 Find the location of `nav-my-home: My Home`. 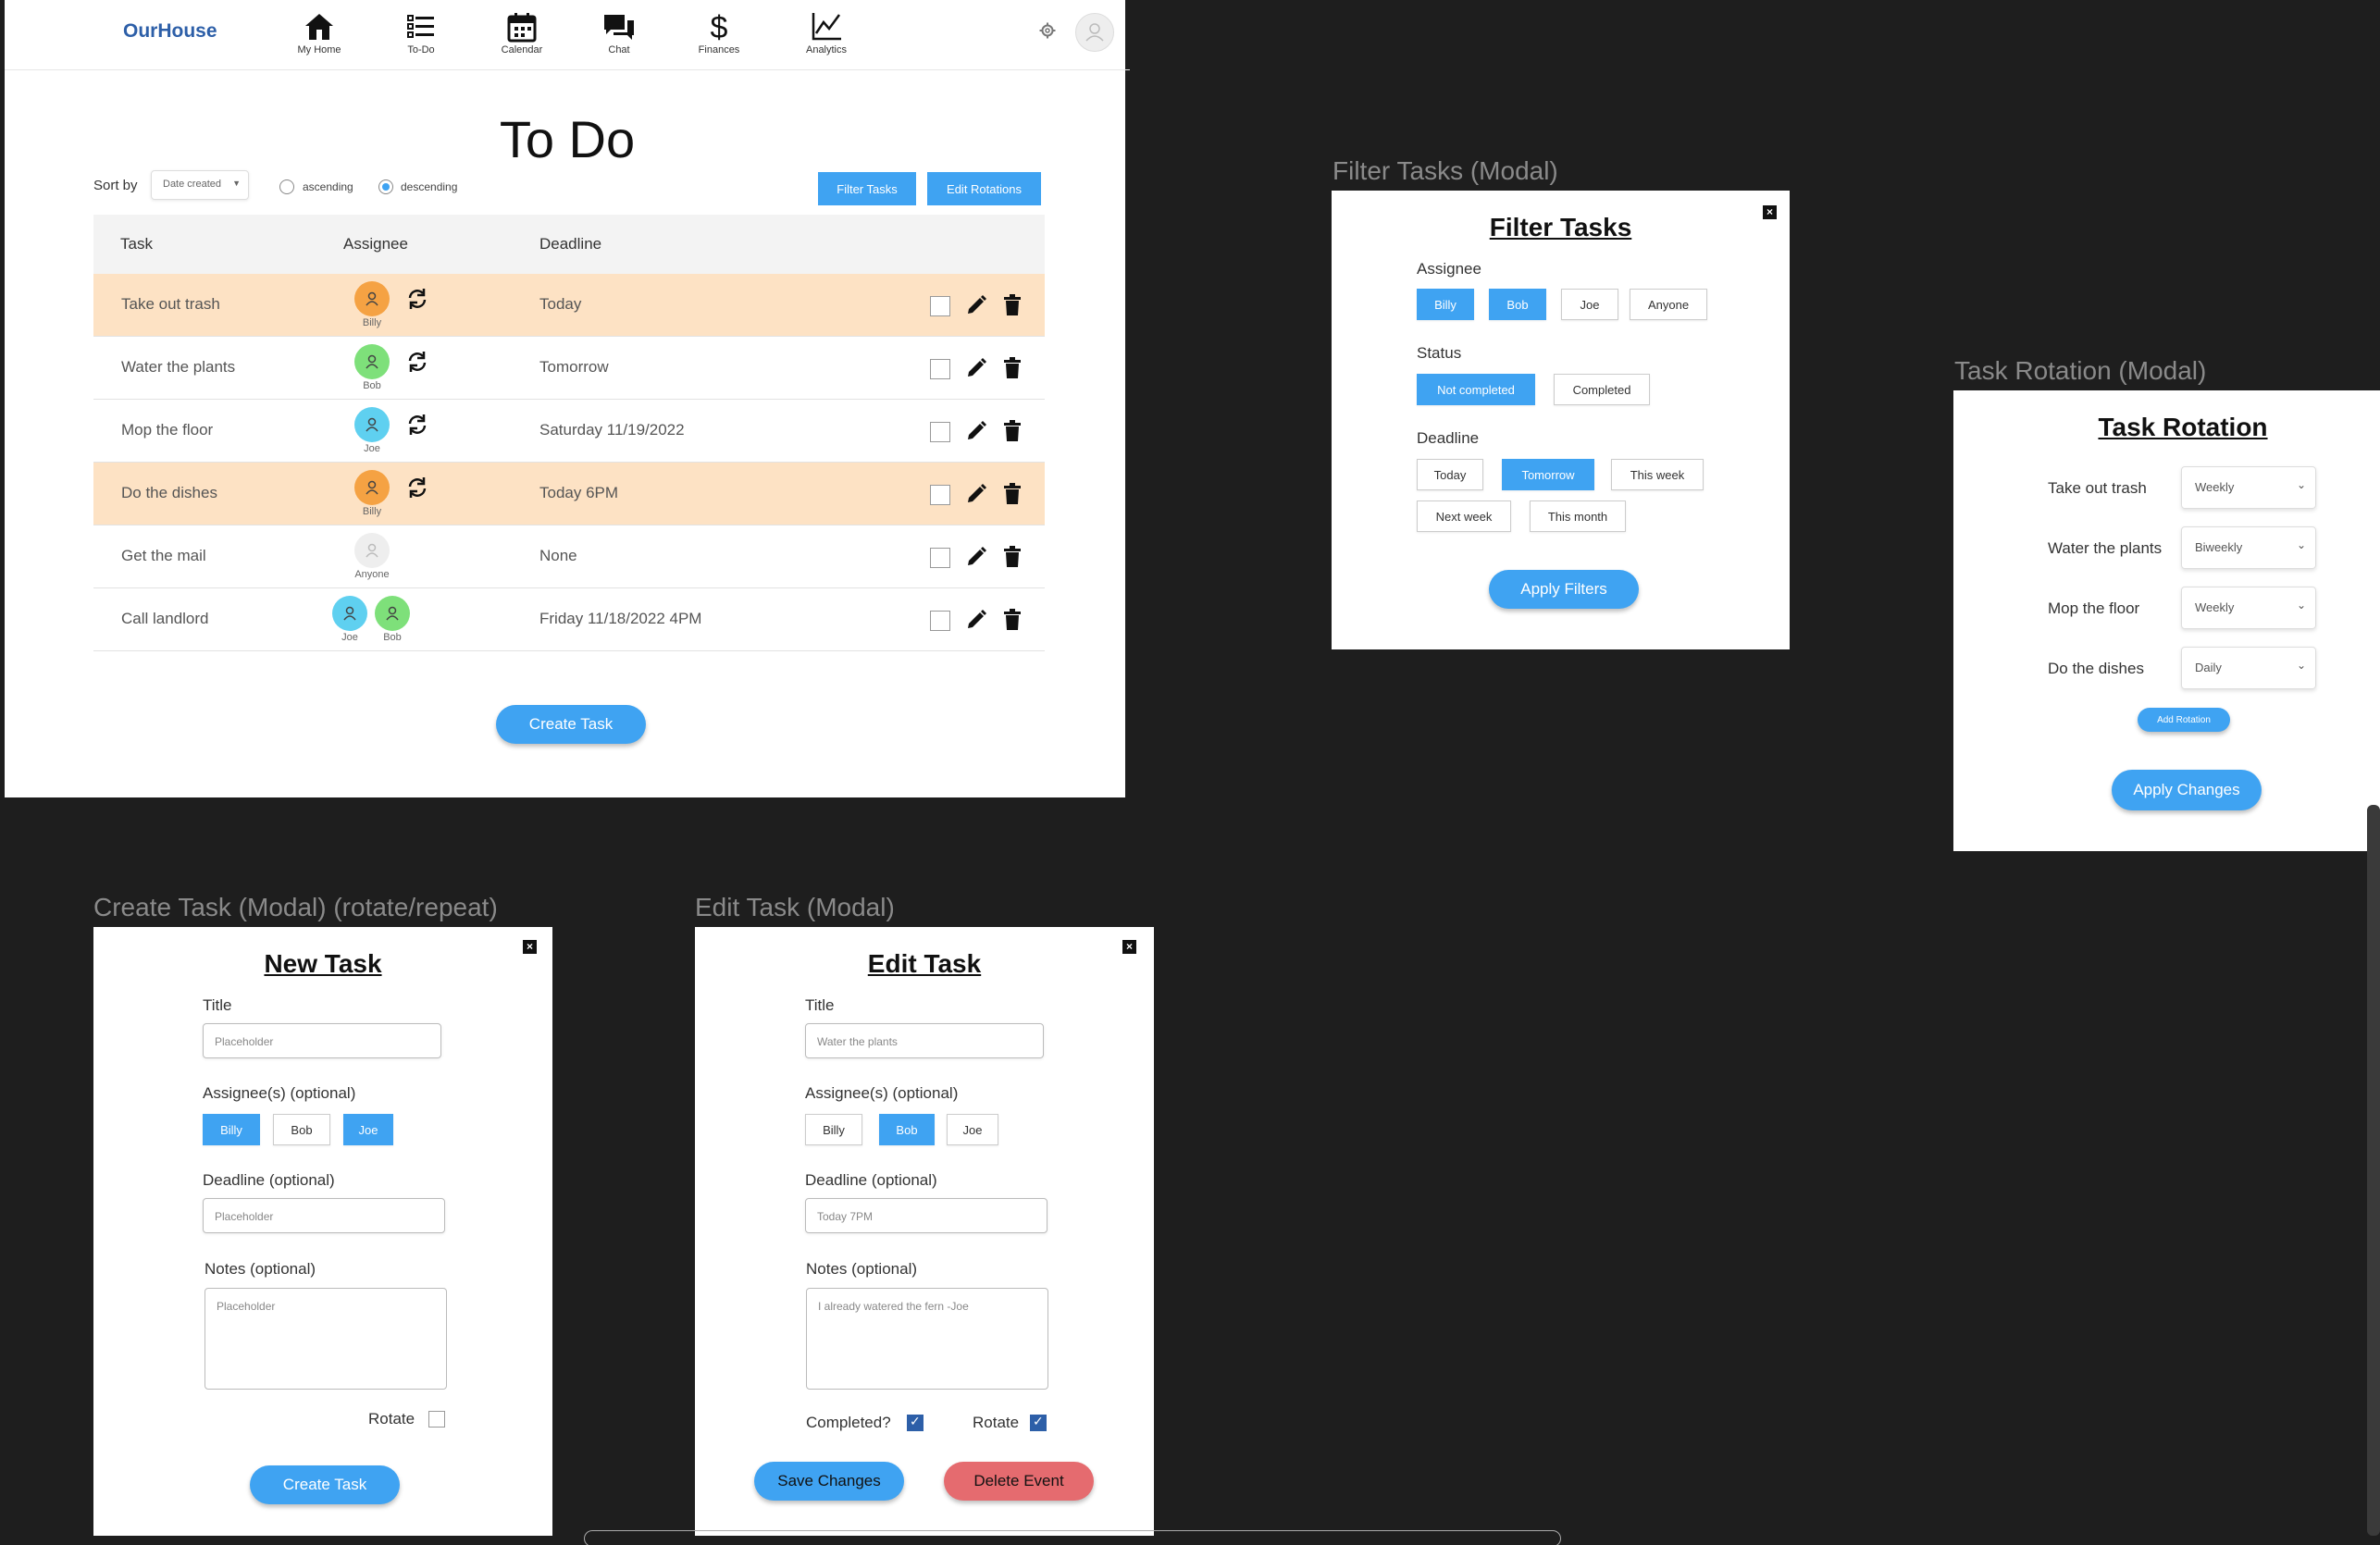

nav-my-home: My Home is located at coordinates (319, 33).